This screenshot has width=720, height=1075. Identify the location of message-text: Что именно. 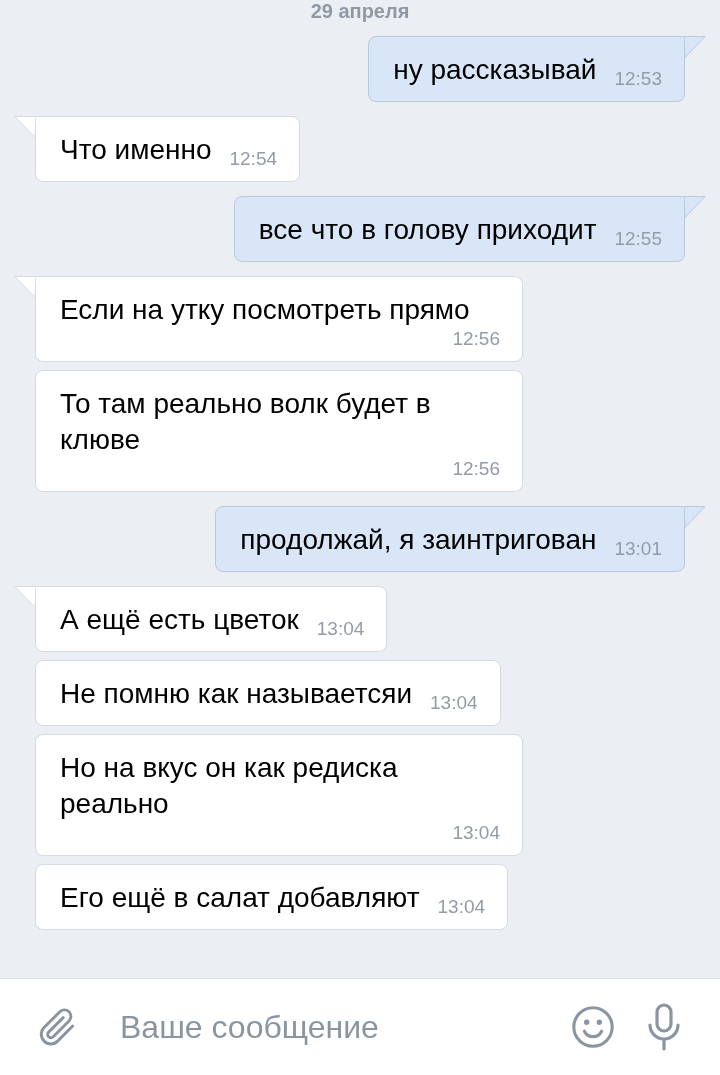
(136, 150).